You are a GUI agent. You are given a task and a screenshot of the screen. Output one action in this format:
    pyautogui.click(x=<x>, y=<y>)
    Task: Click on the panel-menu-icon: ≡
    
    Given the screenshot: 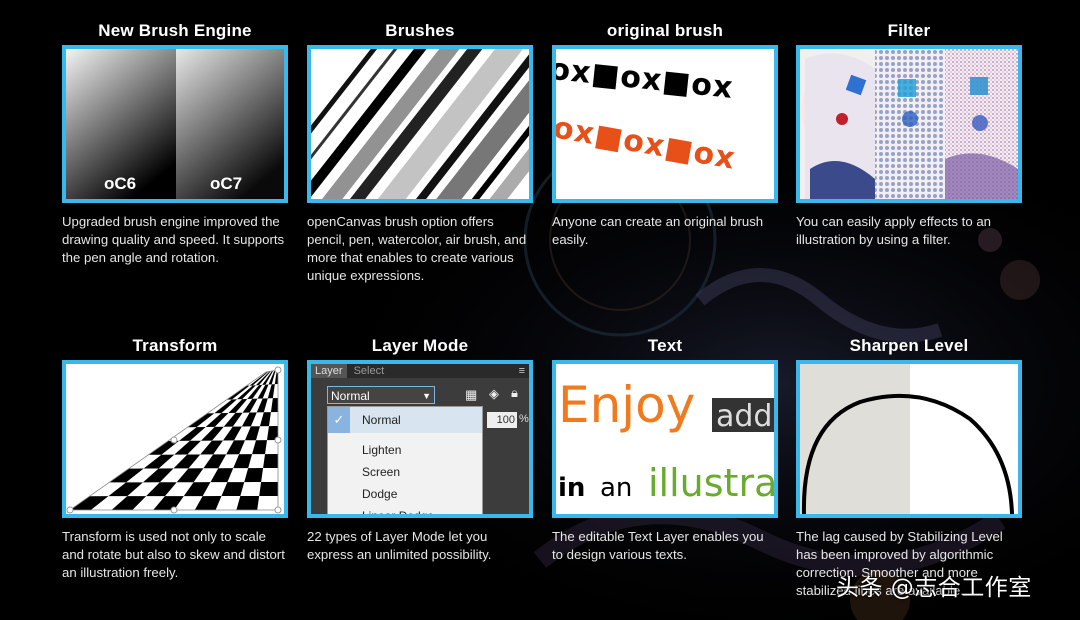 What is the action you would take?
    pyautogui.click(x=522, y=371)
    